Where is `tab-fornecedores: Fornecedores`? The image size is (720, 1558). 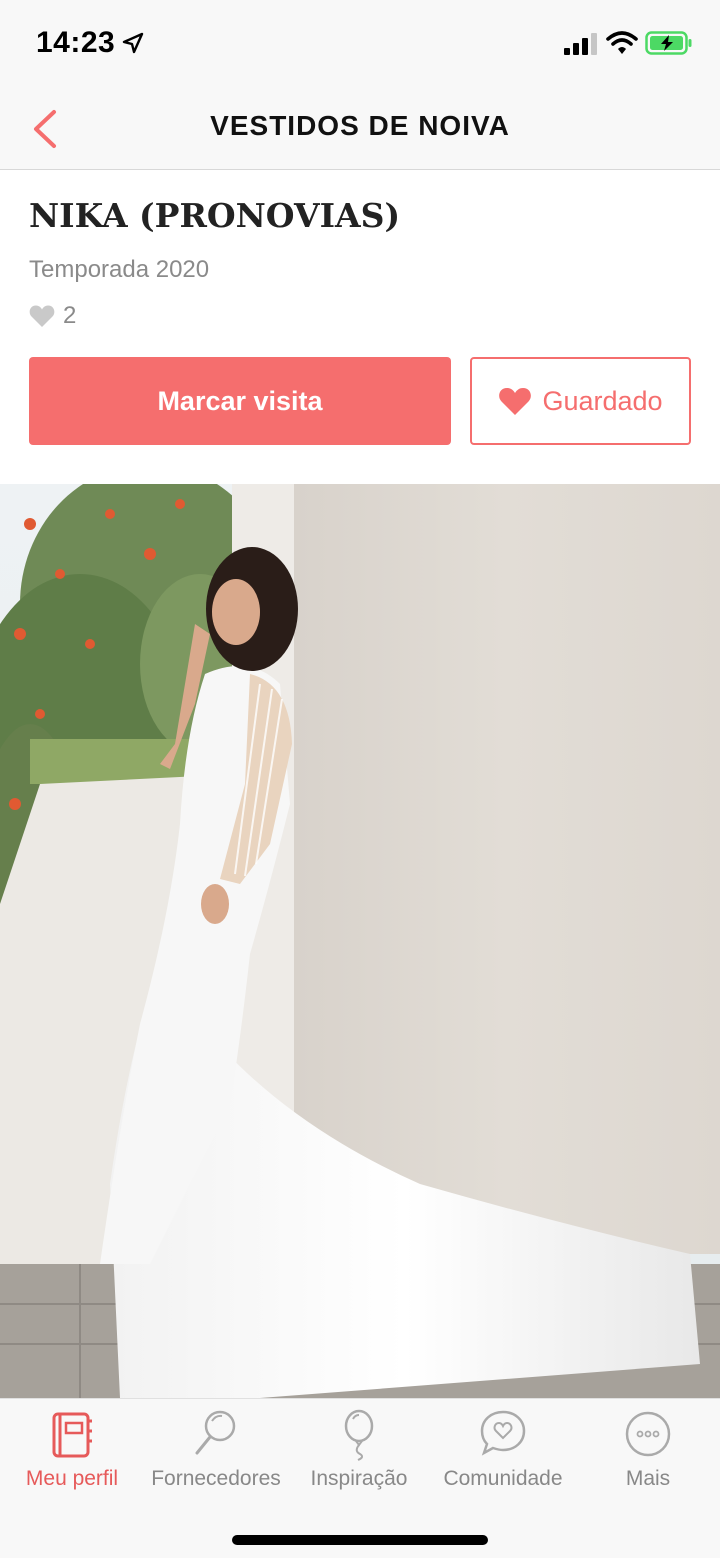 tab-fornecedores: Fornecedores is located at coordinates (216, 1452).